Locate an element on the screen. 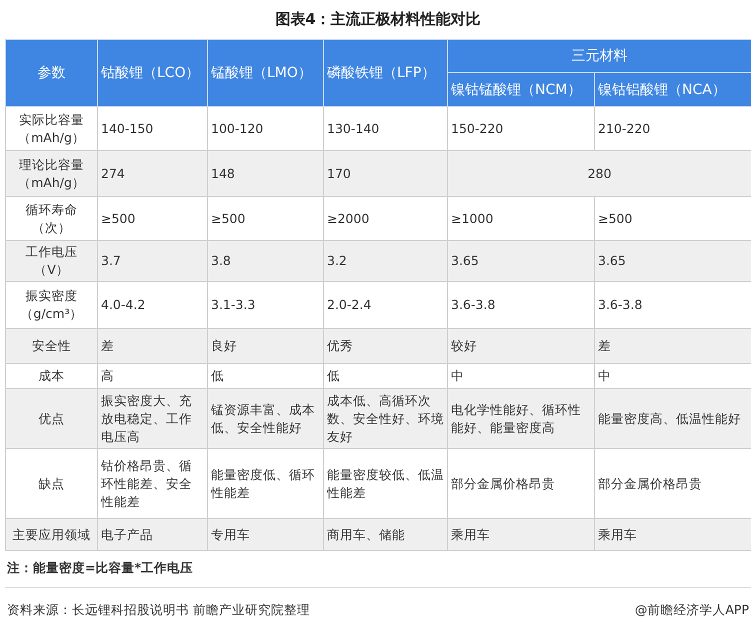 The image size is (751, 628). group-header: 三元材料 is located at coordinates (599, 56).